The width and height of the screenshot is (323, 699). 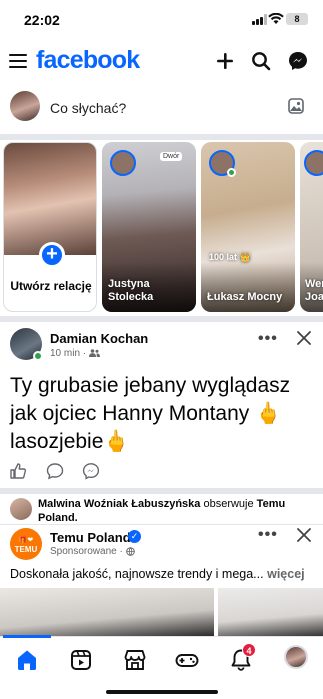 What do you see at coordinates (18, 471) in the screenshot?
I see `like-icon` at bounding box center [18, 471].